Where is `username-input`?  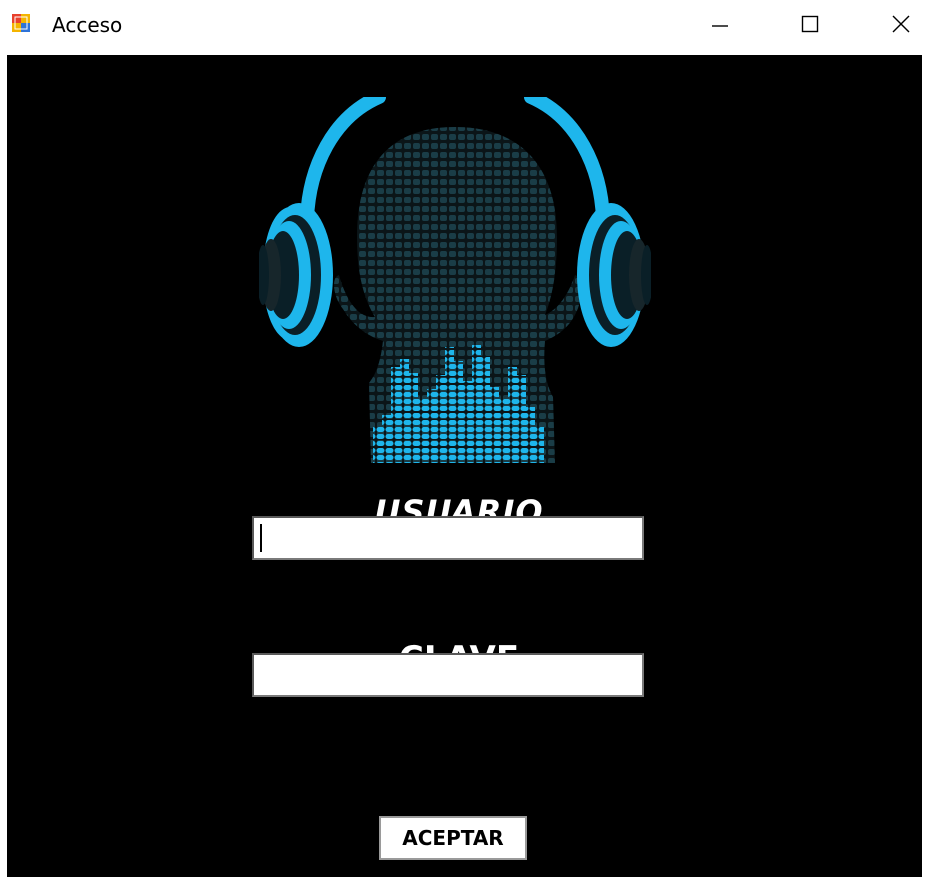
username-input is located at coordinates (448, 538).